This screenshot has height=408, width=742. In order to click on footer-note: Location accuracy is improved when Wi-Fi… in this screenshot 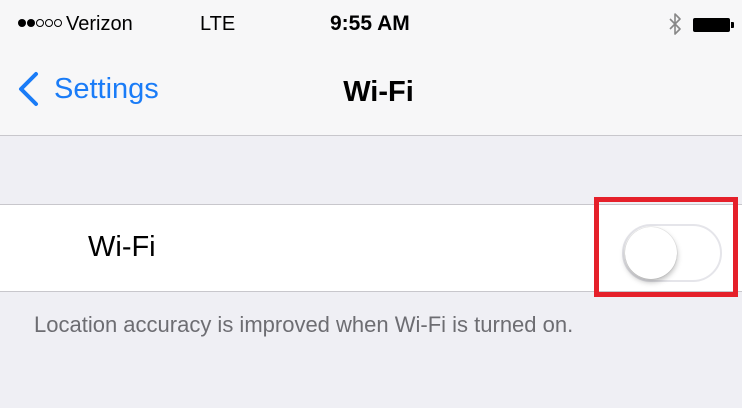, I will do `click(304, 324)`.